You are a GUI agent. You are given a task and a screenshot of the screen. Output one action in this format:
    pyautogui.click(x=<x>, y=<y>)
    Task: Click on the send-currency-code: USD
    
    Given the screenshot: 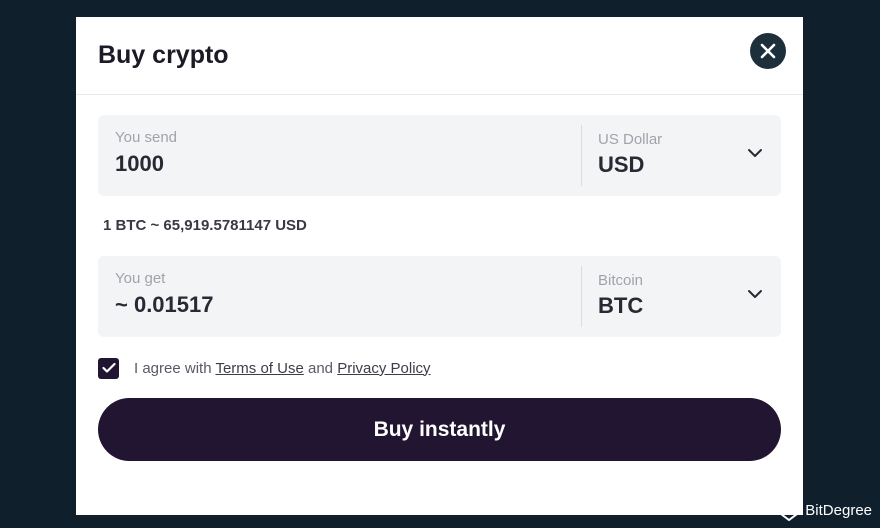 What is the action you would take?
    pyautogui.click(x=621, y=164)
    